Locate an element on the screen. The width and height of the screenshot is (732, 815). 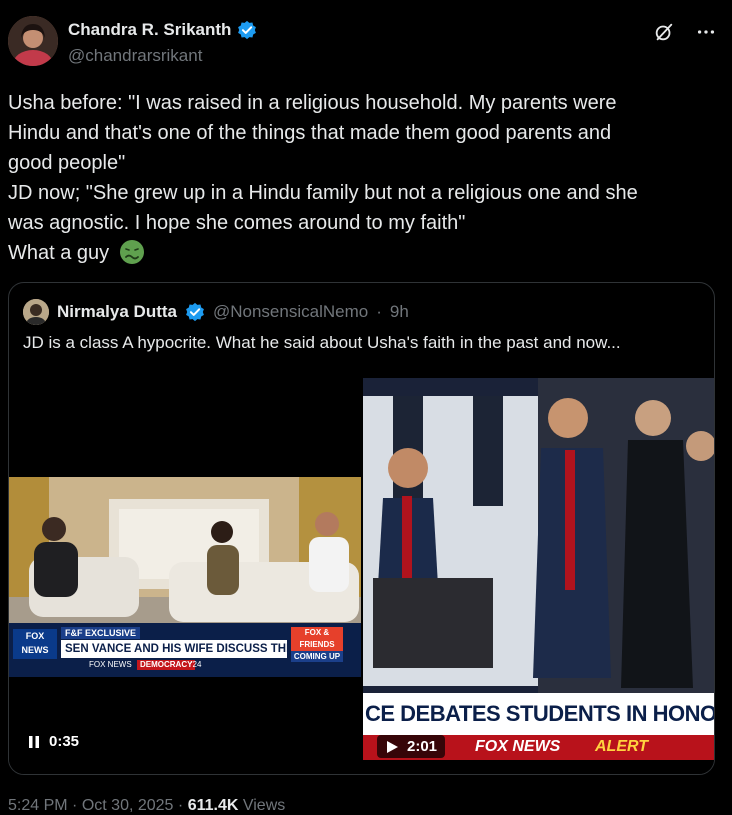
tweet-header: Chandra R. Srikanth @chandrarsrikant is located at coordinates (366, 42).